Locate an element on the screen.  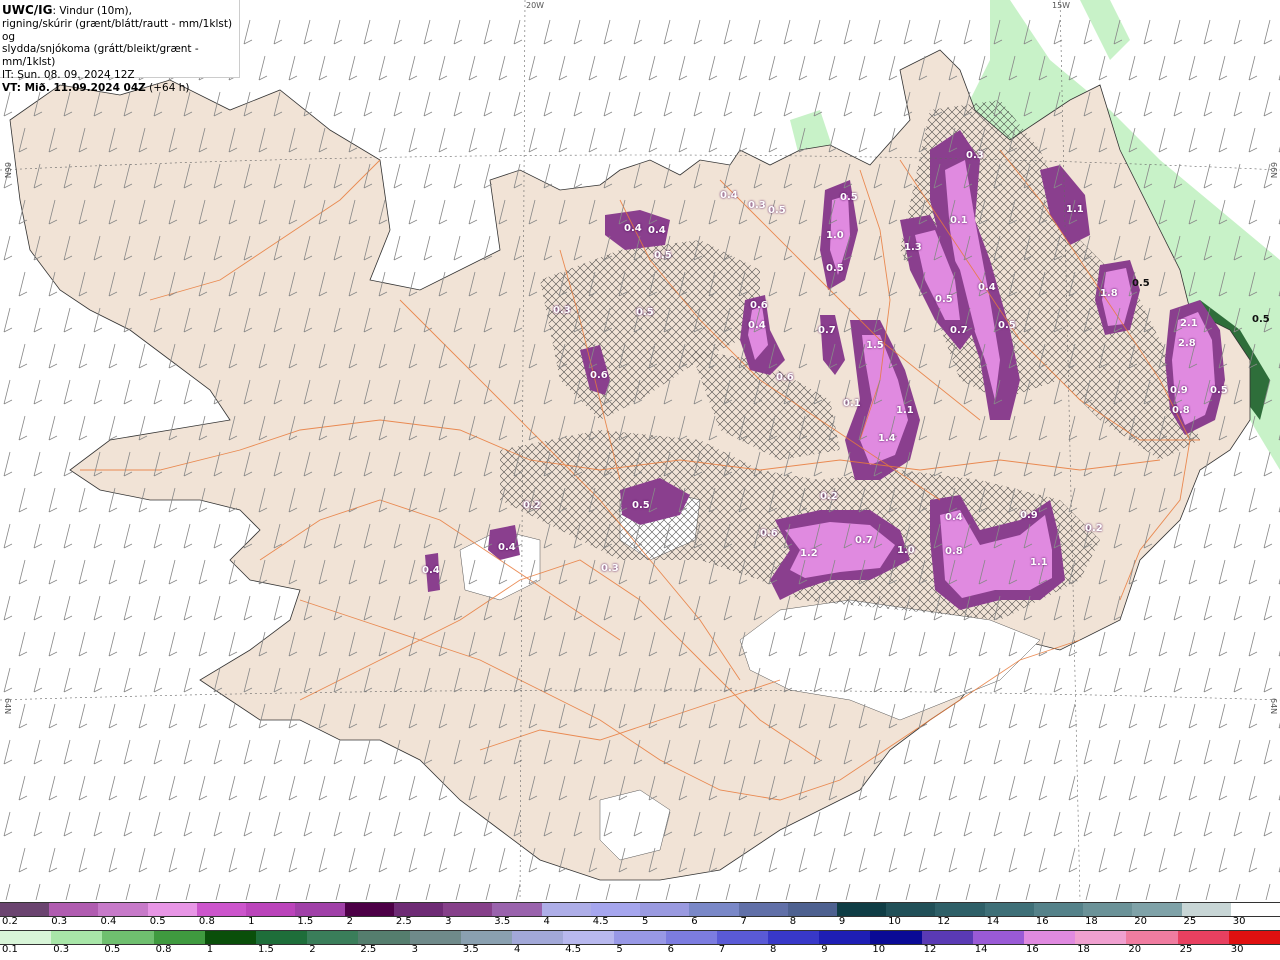
legend_snow-label: 9 is located at coordinates (842, 921).